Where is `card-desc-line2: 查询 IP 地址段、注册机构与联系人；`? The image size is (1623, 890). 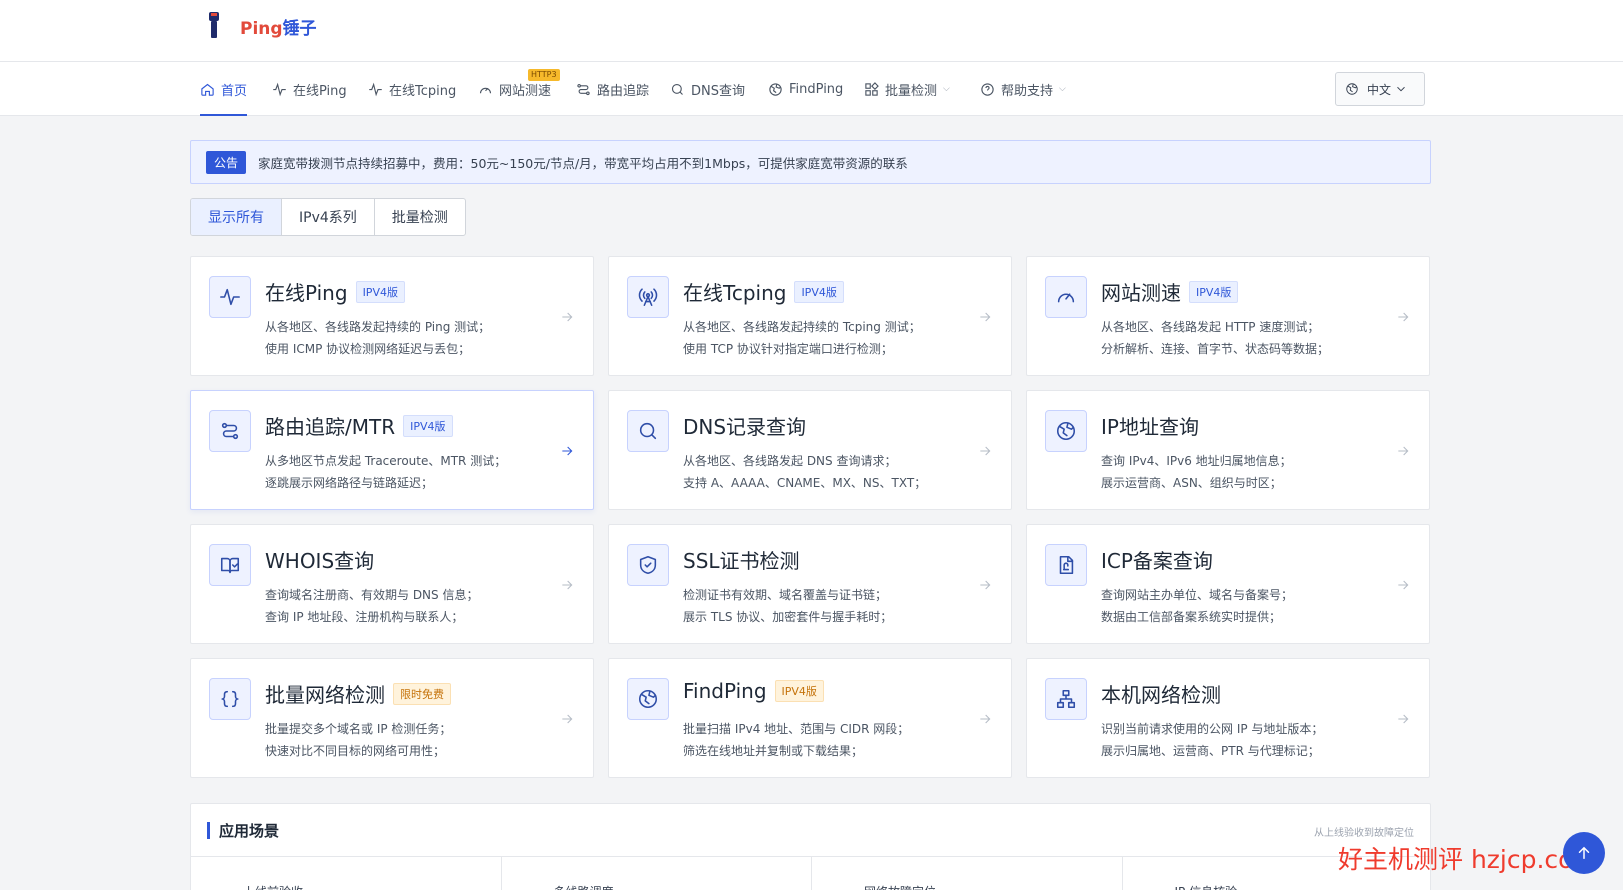
card-desc-line2: 查询 IP 地址段、注册机构与联系人； is located at coordinates (364, 617).